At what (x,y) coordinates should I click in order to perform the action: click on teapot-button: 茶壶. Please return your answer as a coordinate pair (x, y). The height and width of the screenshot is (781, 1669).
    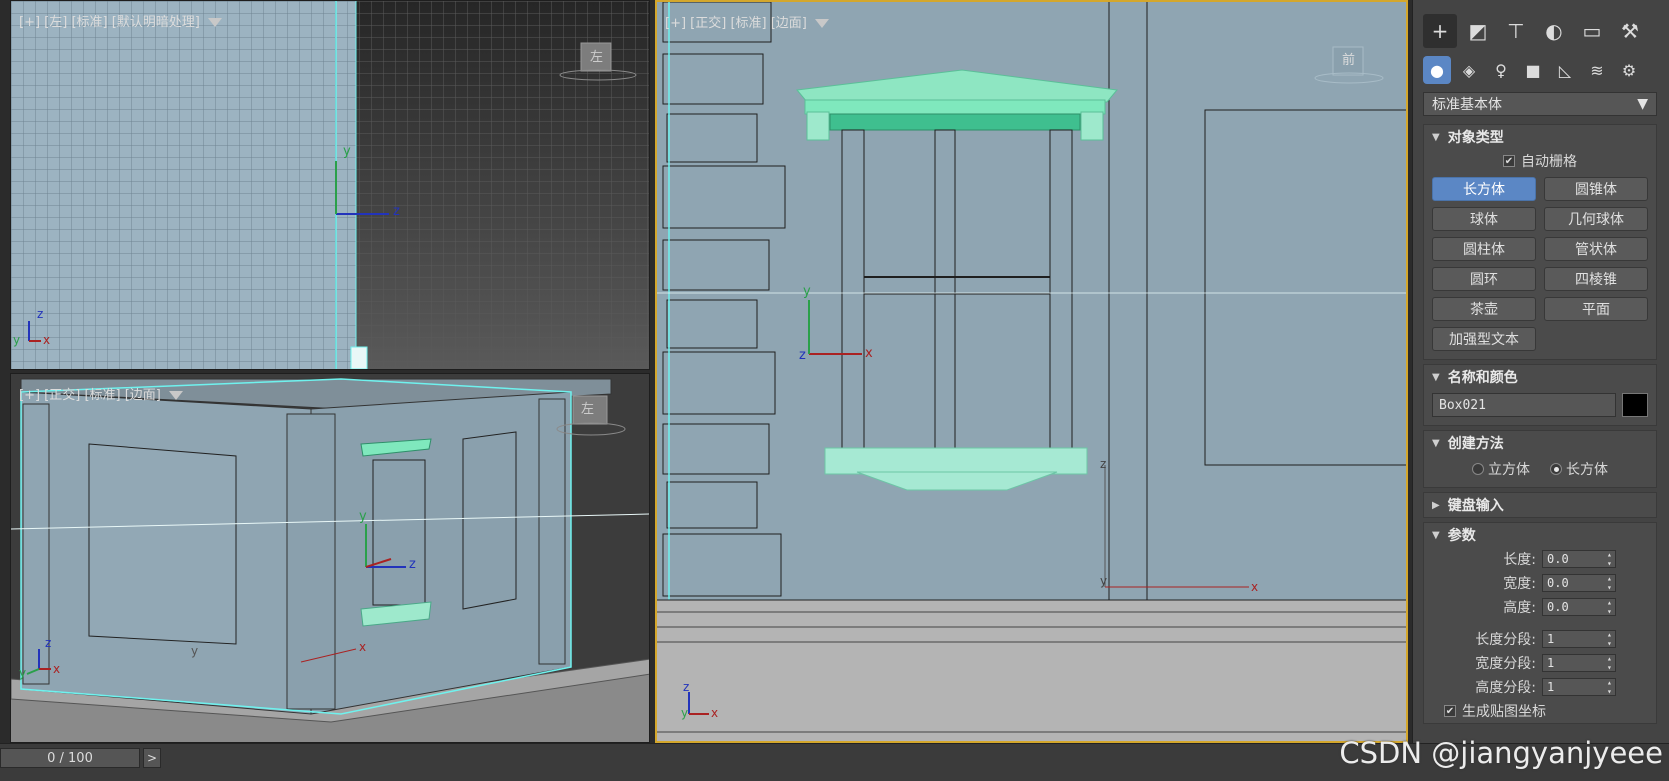
    Looking at the image, I should click on (1484, 309).